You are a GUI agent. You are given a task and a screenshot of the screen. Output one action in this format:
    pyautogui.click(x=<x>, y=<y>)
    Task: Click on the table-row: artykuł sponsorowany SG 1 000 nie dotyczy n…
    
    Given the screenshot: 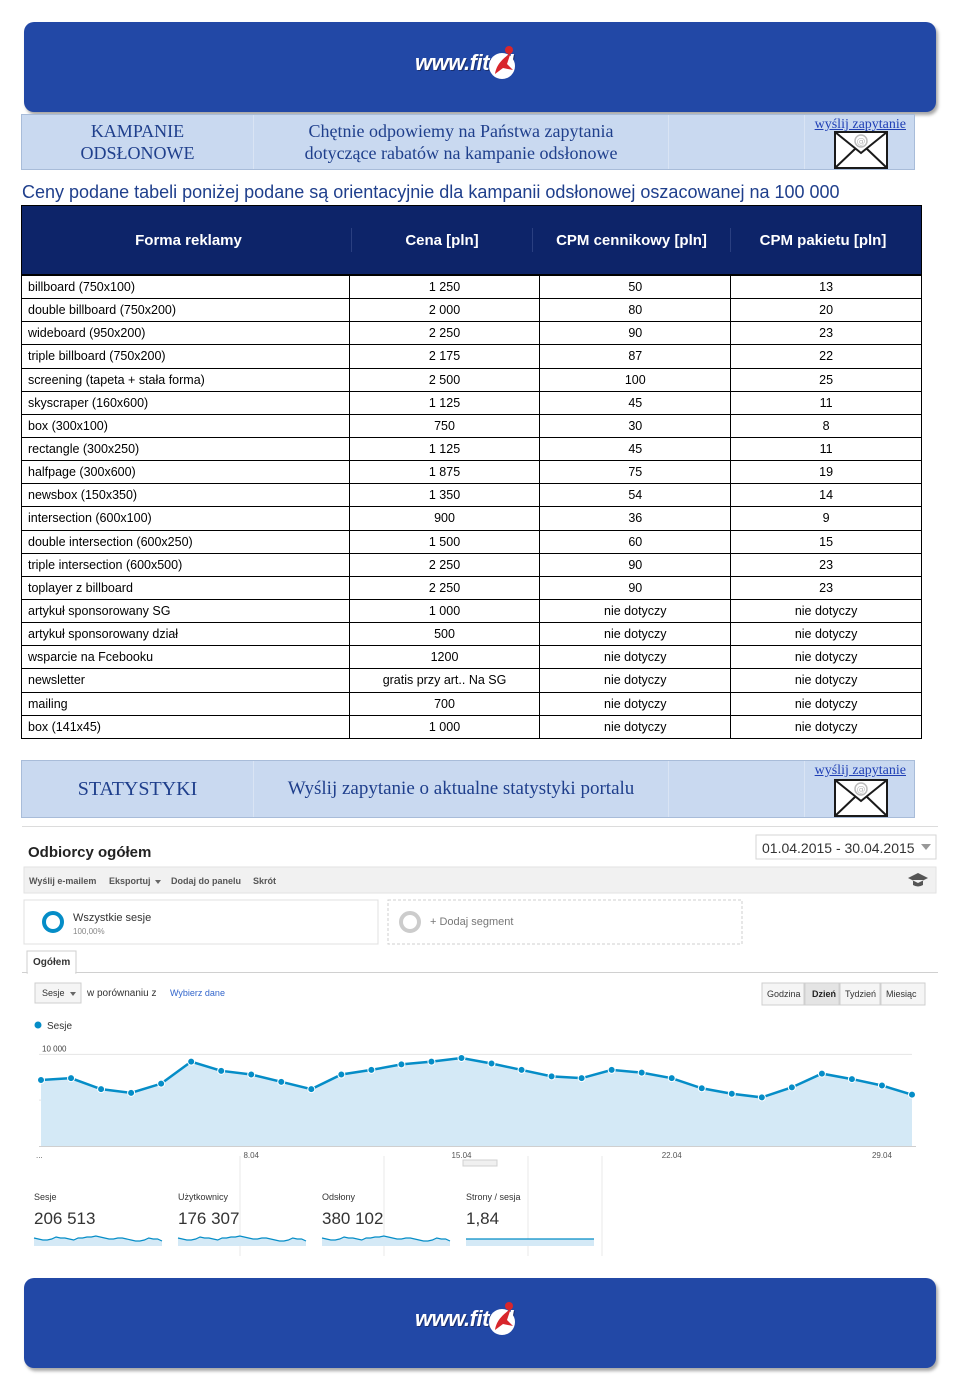 What is the action you would take?
    pyautogui.click(x=471, y=611)
    